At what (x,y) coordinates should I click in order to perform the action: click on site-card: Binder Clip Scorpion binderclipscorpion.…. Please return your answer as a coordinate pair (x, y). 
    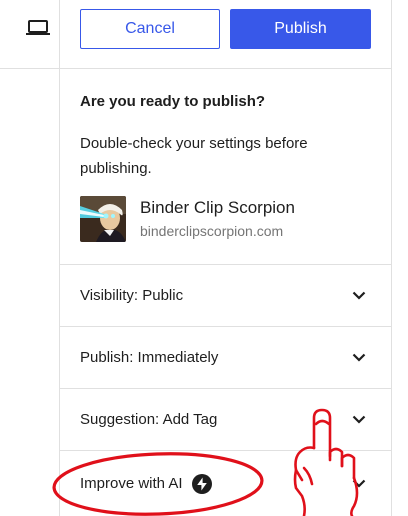
    Looking at the image, I should click on (187, 219).